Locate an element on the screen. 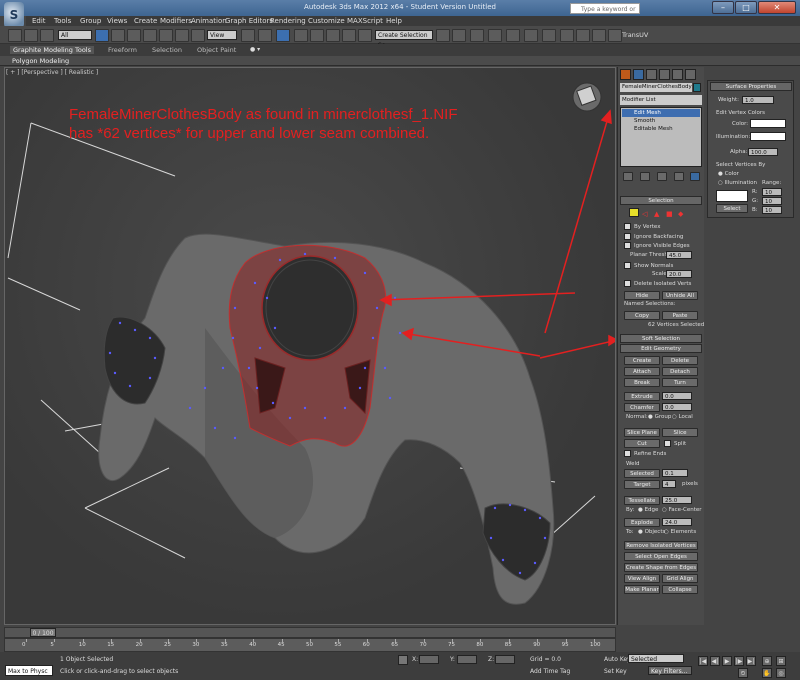  menu-animation: Animation is located at coordinates (209, 21).